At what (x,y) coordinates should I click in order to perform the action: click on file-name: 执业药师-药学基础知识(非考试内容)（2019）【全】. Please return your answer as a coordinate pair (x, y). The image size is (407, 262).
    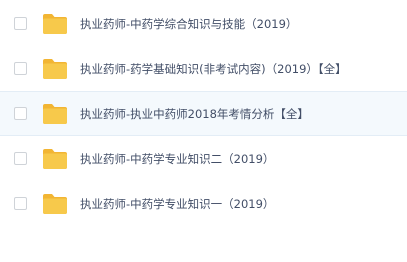
    Looking at the image, I should click on (213, 69).